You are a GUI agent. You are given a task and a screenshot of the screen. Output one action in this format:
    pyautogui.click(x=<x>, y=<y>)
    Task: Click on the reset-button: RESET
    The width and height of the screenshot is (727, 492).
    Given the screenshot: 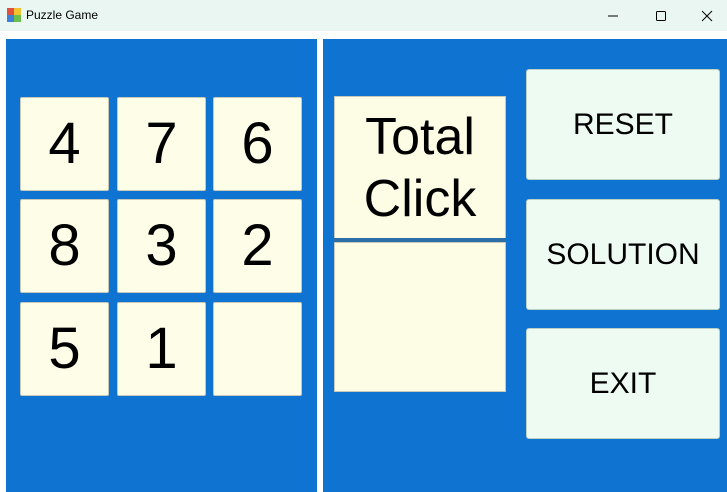 What is the action you would take?
    pyautogui.click(x=623, y=124)
    